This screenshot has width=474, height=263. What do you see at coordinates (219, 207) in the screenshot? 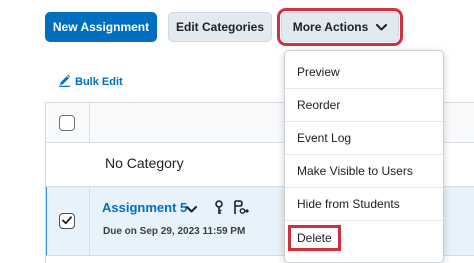
I see `key-icon` at bounding box center [219, 207].